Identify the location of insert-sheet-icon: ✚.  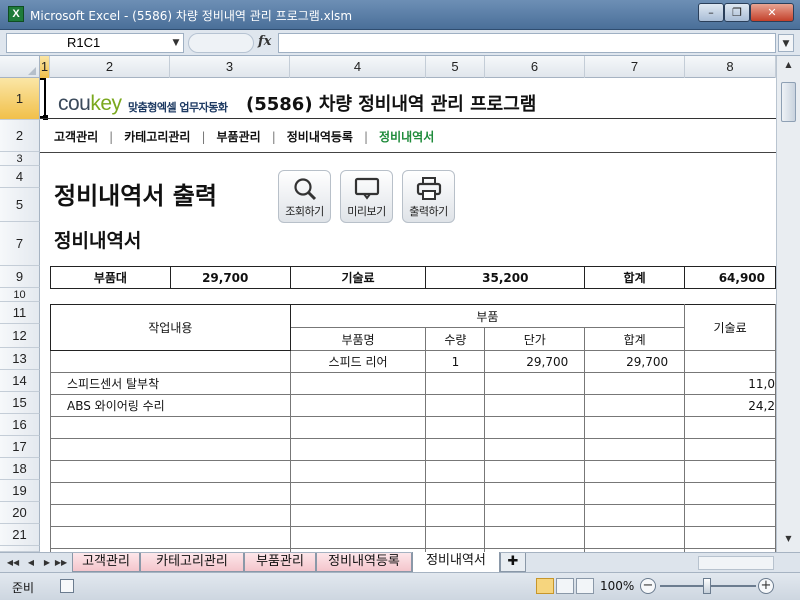
(513, 562).